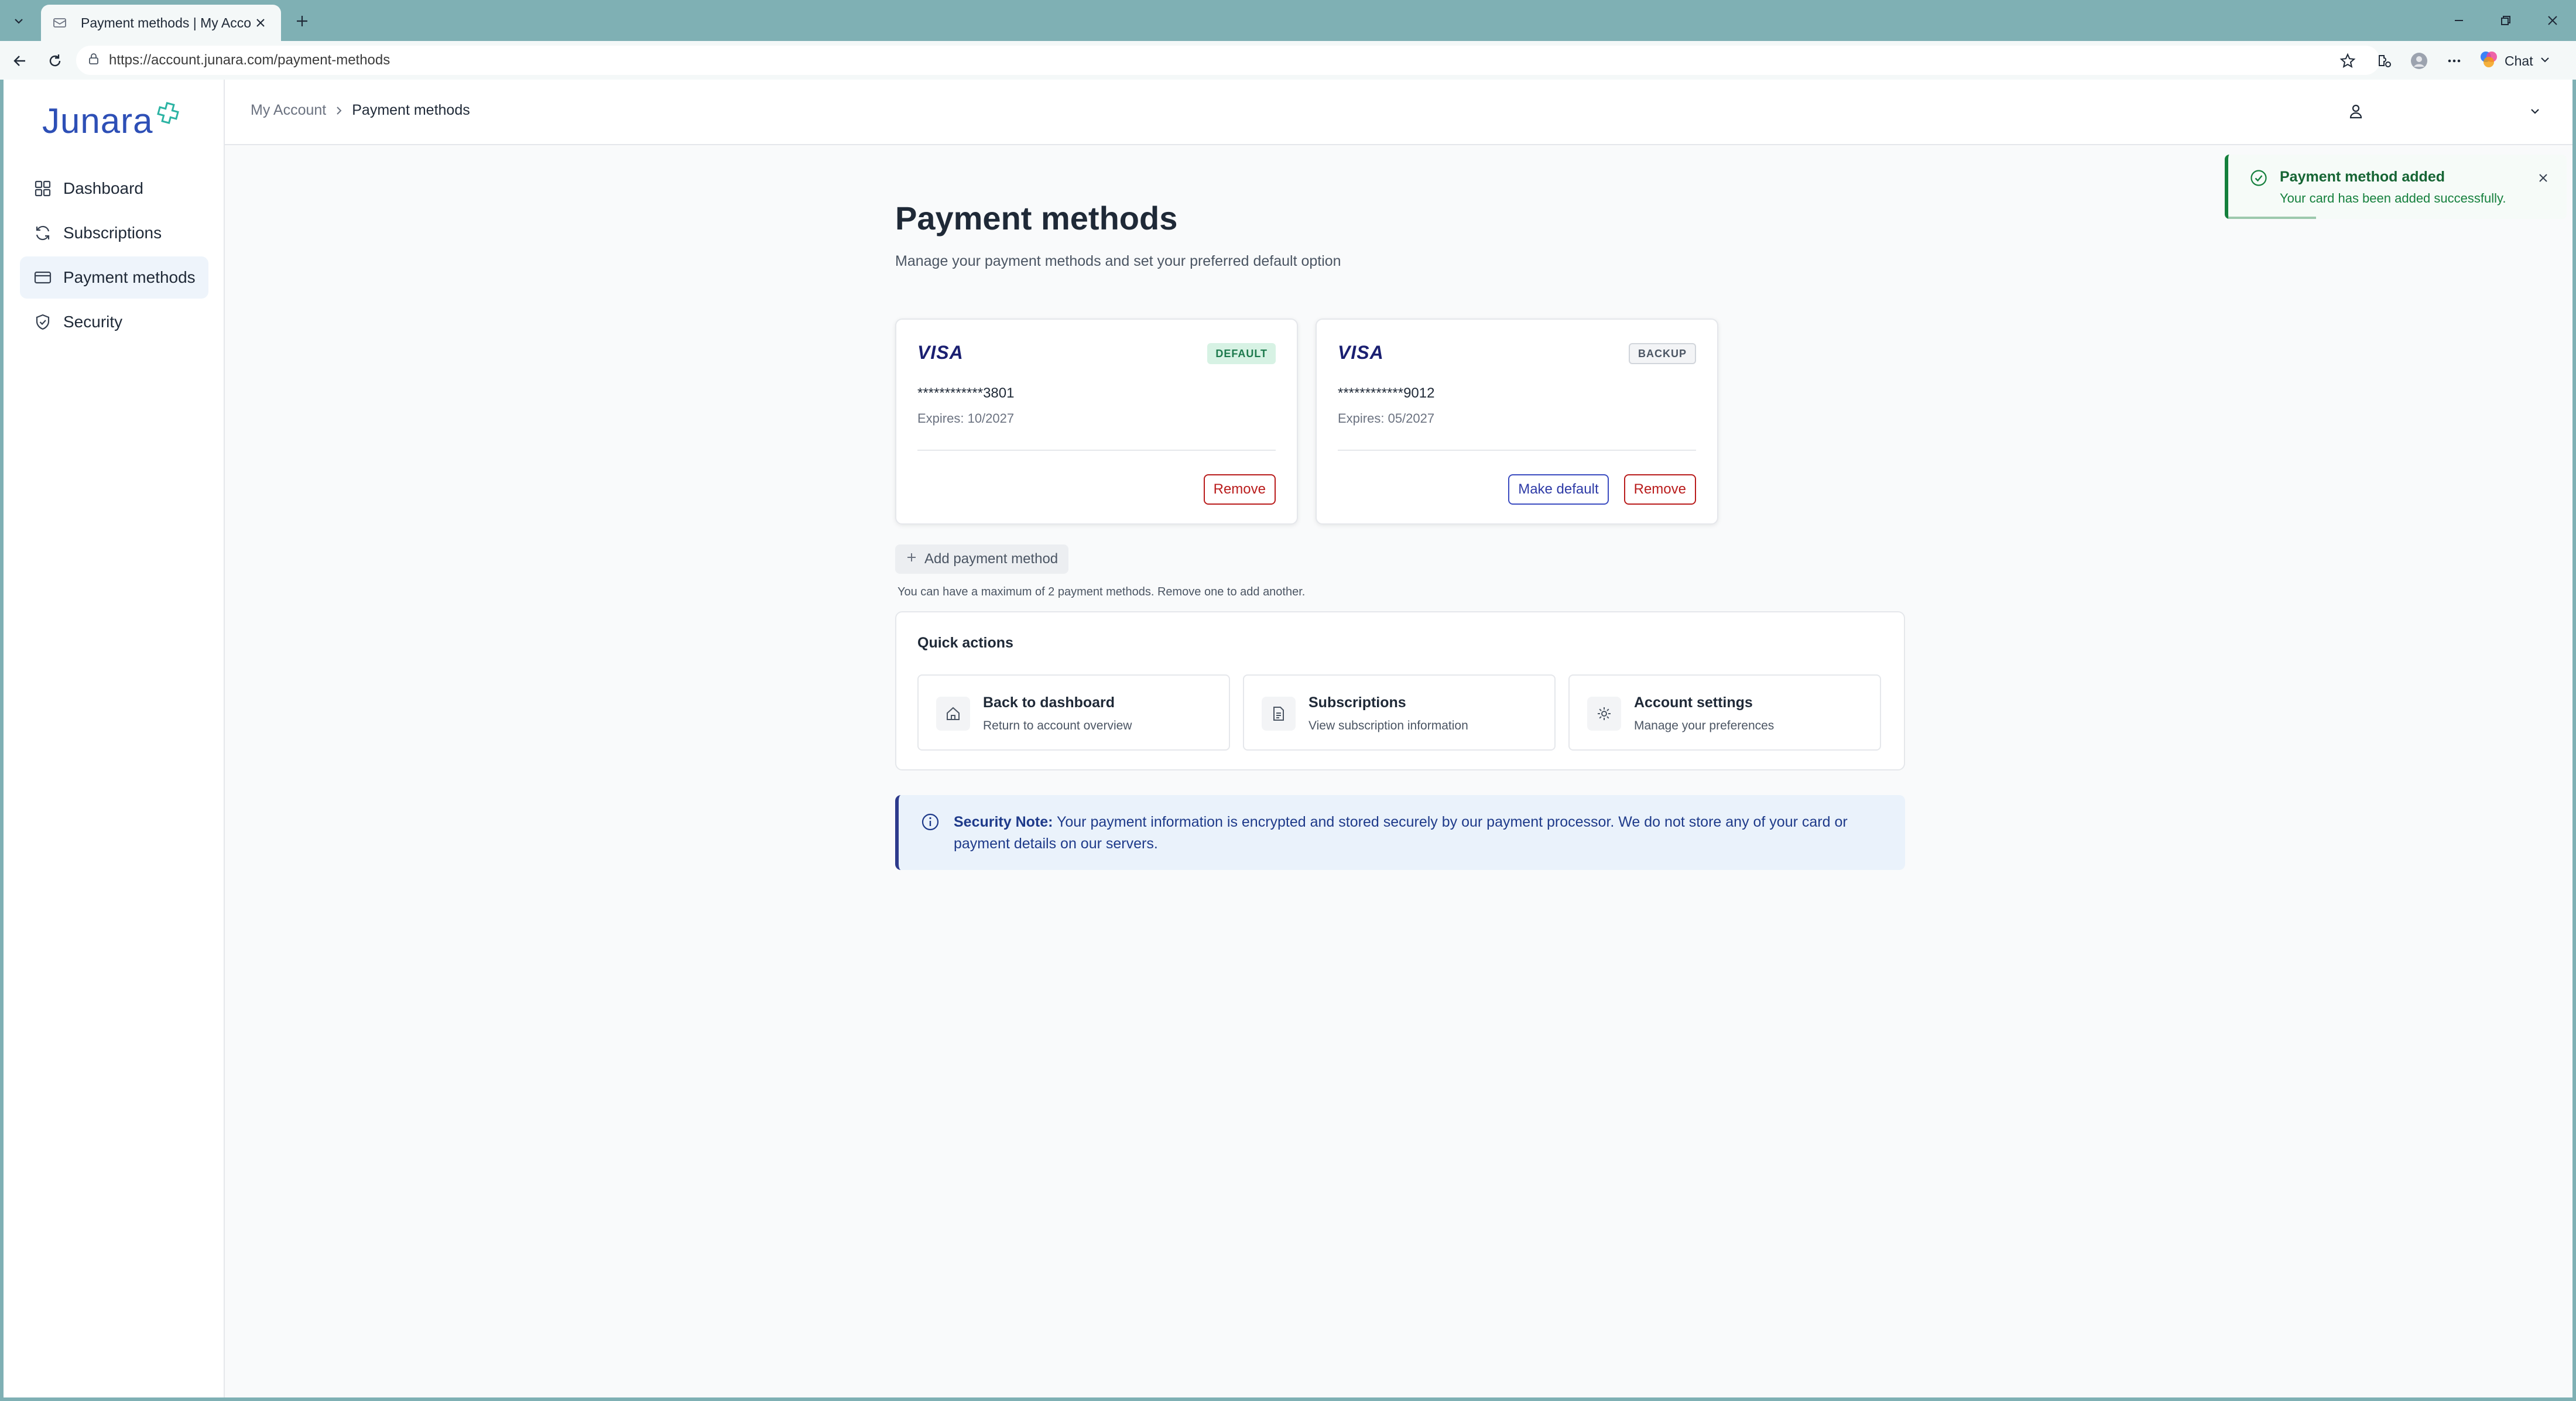  I want to click on security-note-label: Security Note:, so click(1003, 822).